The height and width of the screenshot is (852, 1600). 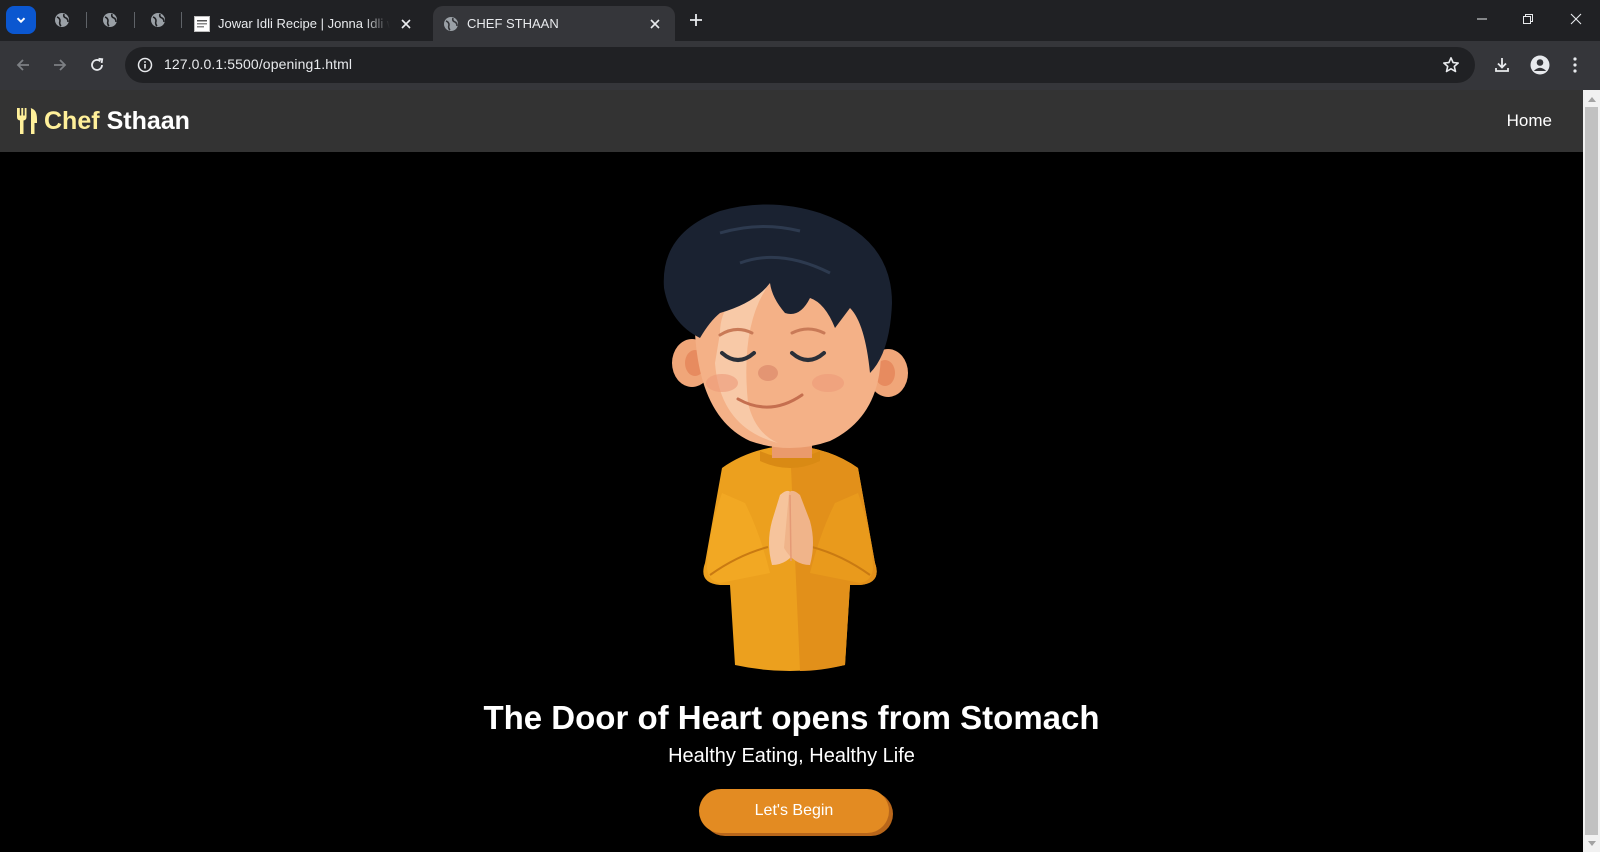 I want to click on browser-toolbar: 127.0.0.1:5500/opening1.html, so click(x=800, y=65).